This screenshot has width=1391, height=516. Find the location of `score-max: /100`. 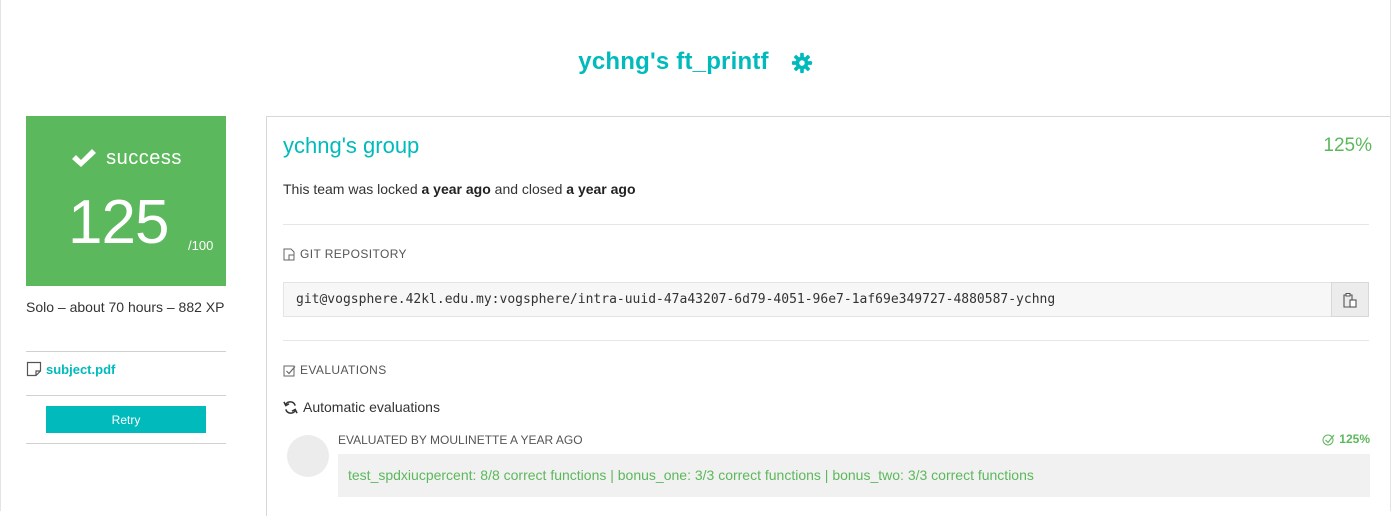

score-max: /100 is located at coordinates (201, 245).